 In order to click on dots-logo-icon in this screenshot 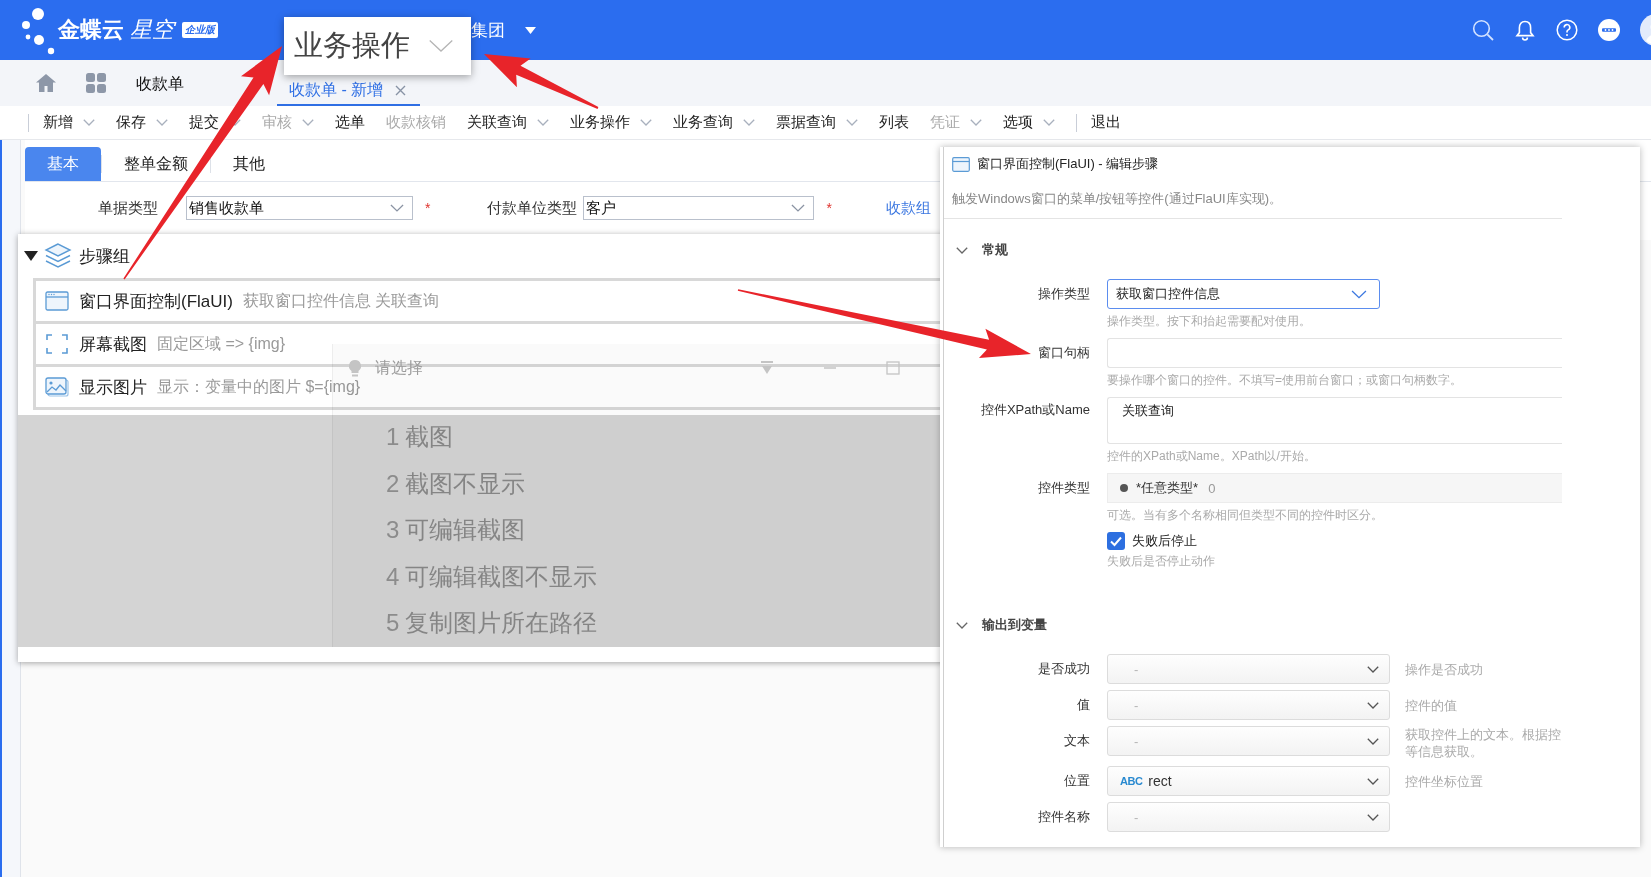, I will do `click(38, 30)`.